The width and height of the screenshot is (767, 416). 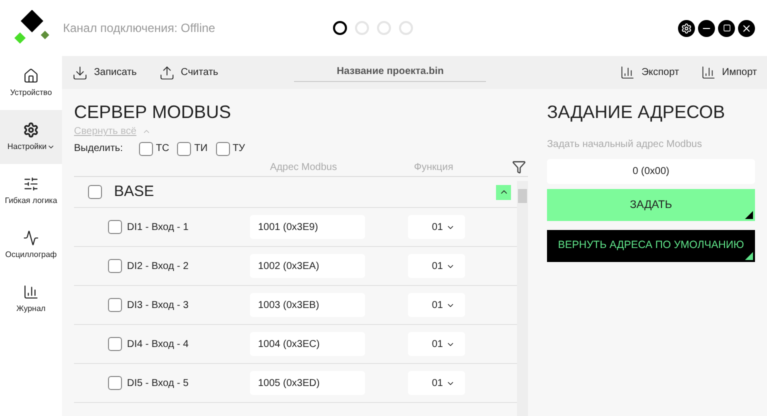 What do you see at coordinates (31, 200) in the screenshot?
I see `sidebar-item: Гибкая логика` at bounding box center [31, 200].